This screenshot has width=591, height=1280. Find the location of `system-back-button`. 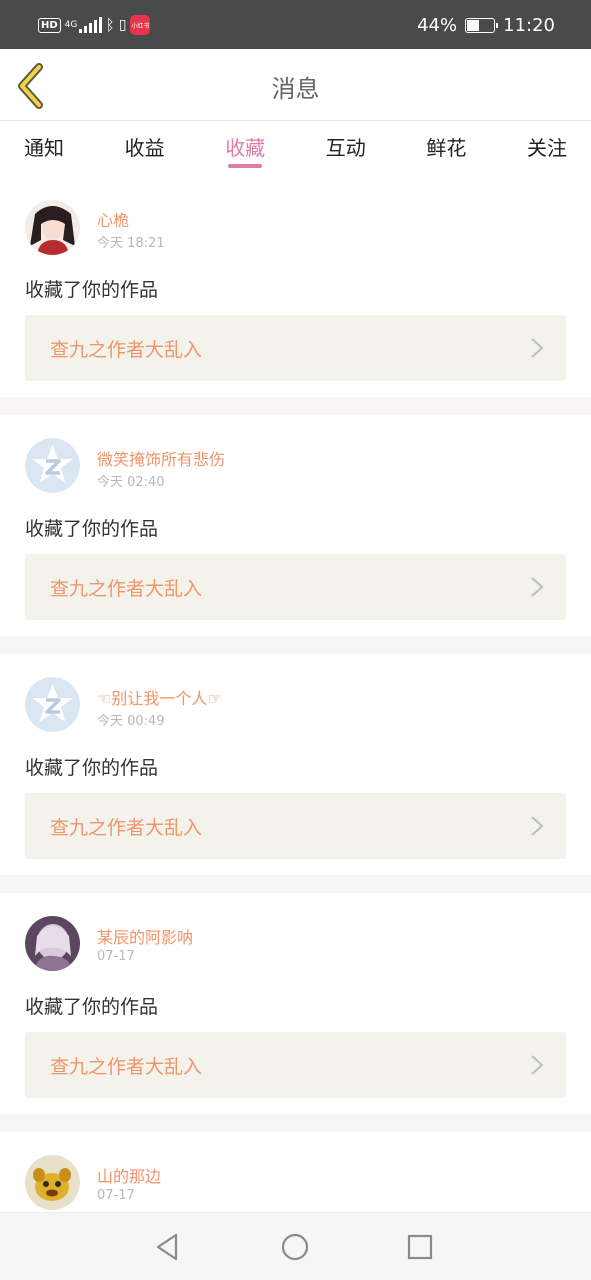

system-back-button is located at coordinates (168, 1247).